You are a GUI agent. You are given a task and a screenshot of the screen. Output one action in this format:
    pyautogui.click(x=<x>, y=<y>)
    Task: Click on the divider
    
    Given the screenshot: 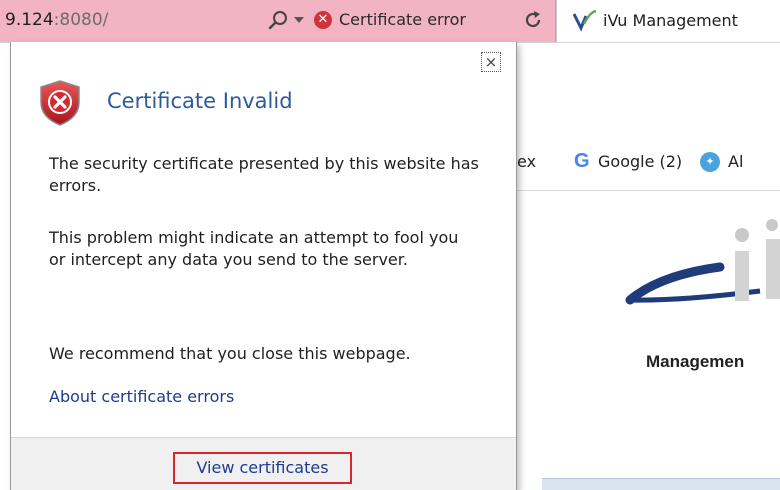 What is the action you would take?
    pyautogui.click(x=647, y=190)
    